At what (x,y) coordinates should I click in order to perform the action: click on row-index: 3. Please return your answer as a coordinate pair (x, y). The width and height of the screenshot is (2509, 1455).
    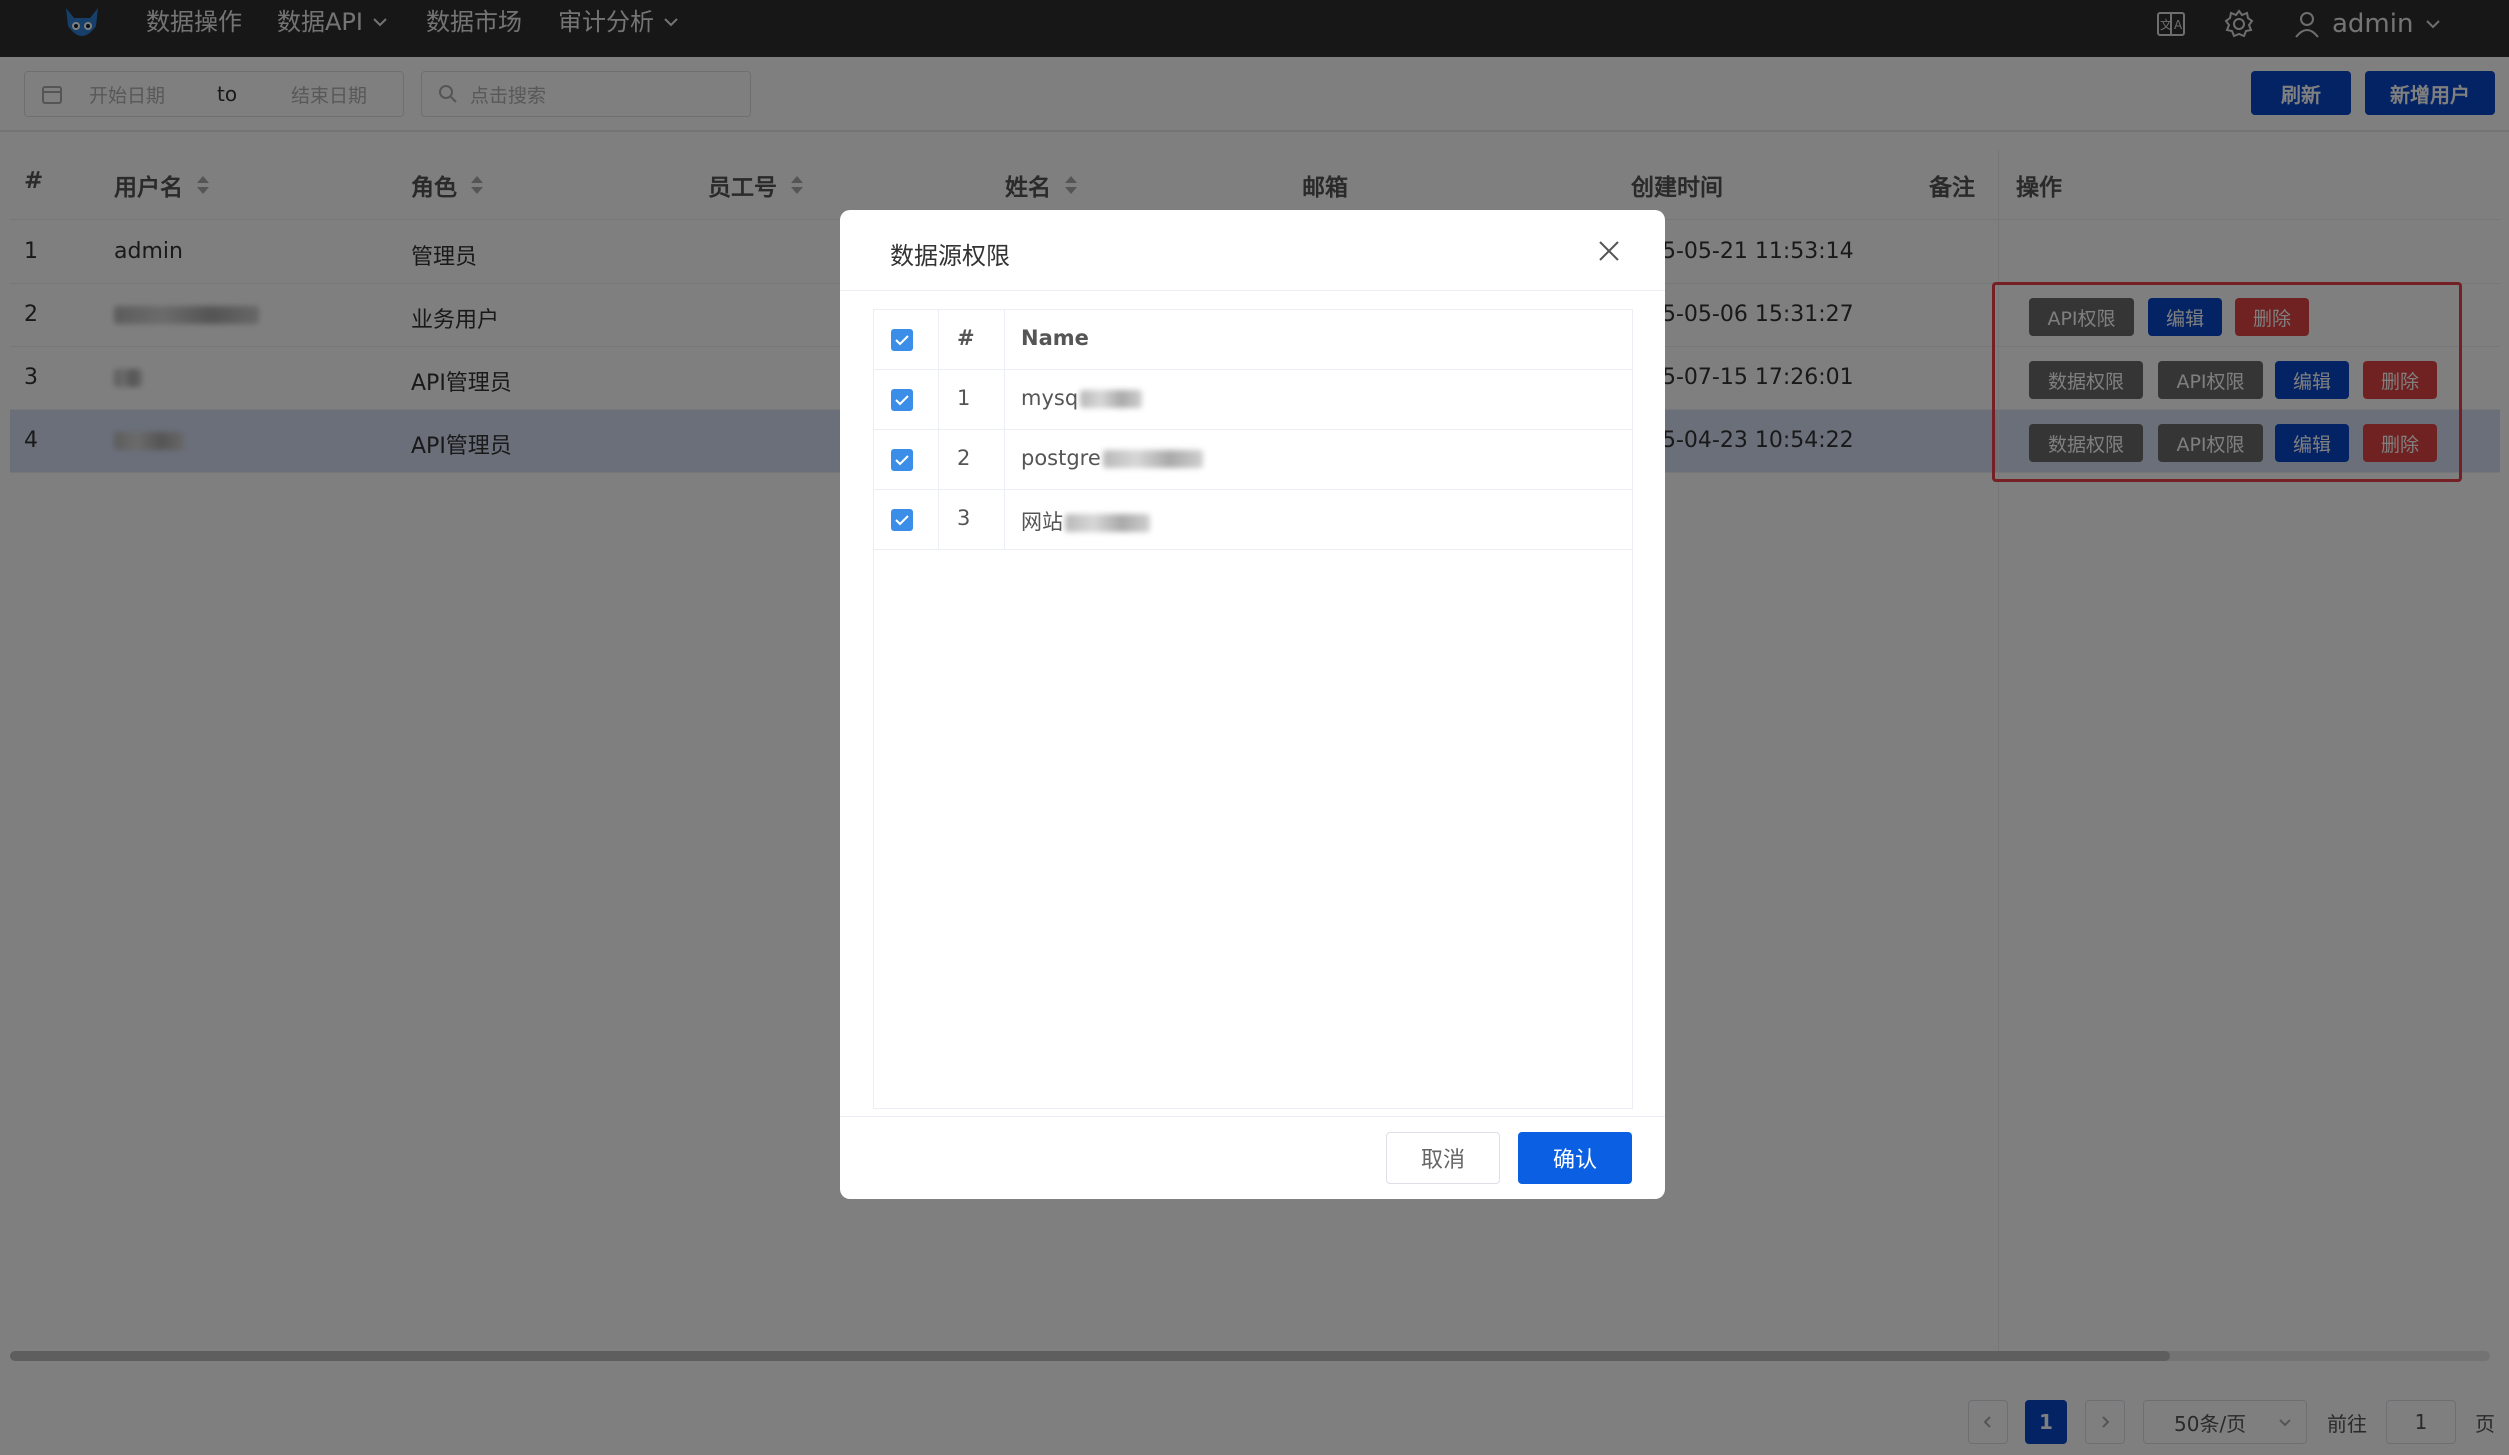
    Looking at the image, I should click on (964, 518).